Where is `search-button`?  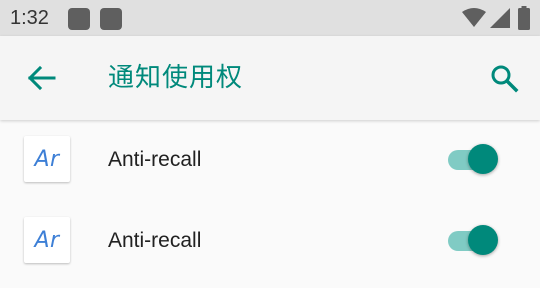 search-button is located at coordinates (504, 78).